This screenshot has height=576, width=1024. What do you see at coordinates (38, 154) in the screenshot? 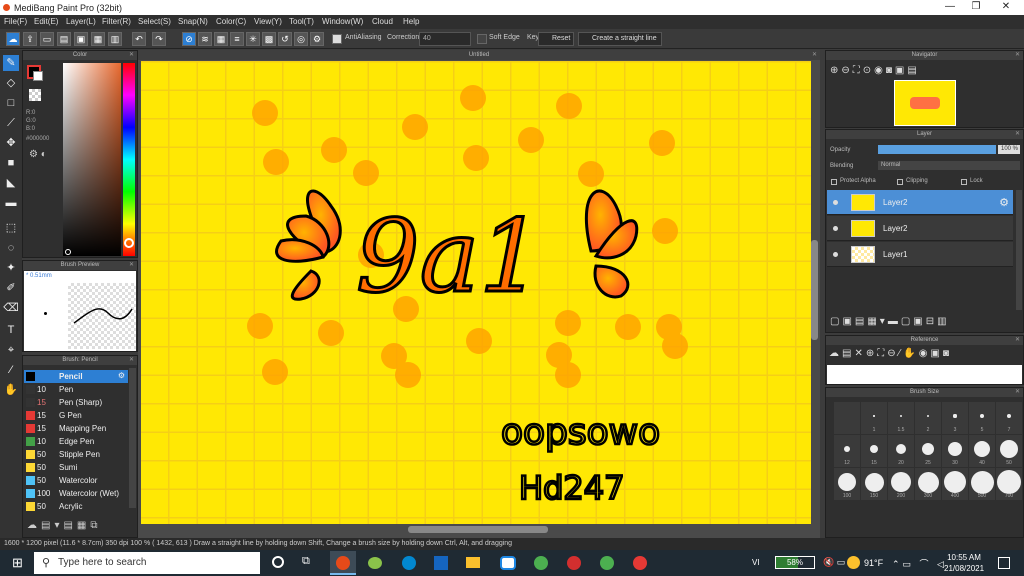
I see `palette-icons: ⚙ ◐` at bounding box center [38, 154].